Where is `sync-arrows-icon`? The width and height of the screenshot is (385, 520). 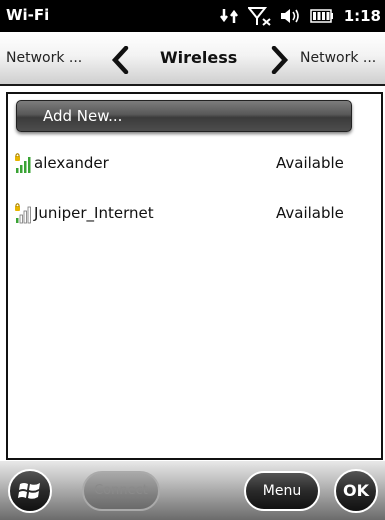
sync-arrows-icon is located at coordinates (228, 16).